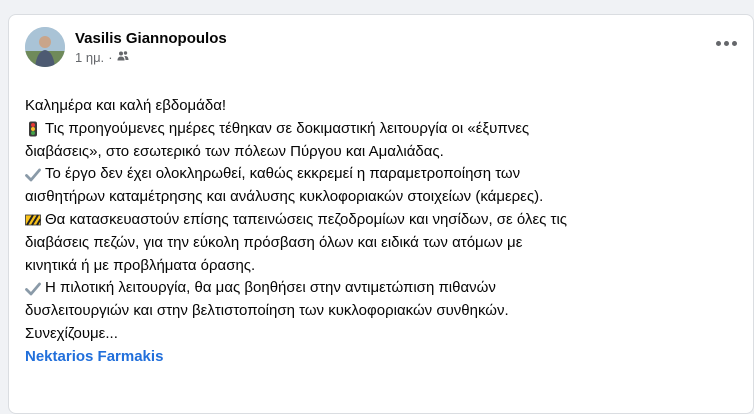  Describe the element at coordinates (33, 129) in the screenshot. I see `traffic-light-icon` at that location.